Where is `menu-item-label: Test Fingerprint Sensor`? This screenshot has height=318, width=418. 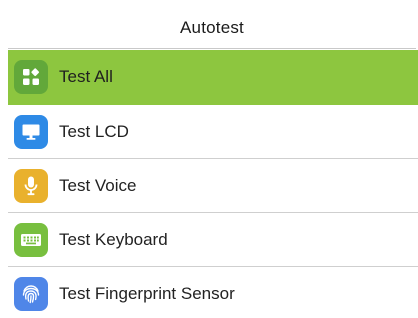
menu-item-label: Test Fingerprint Sensor is located at coordinates (147, 293).